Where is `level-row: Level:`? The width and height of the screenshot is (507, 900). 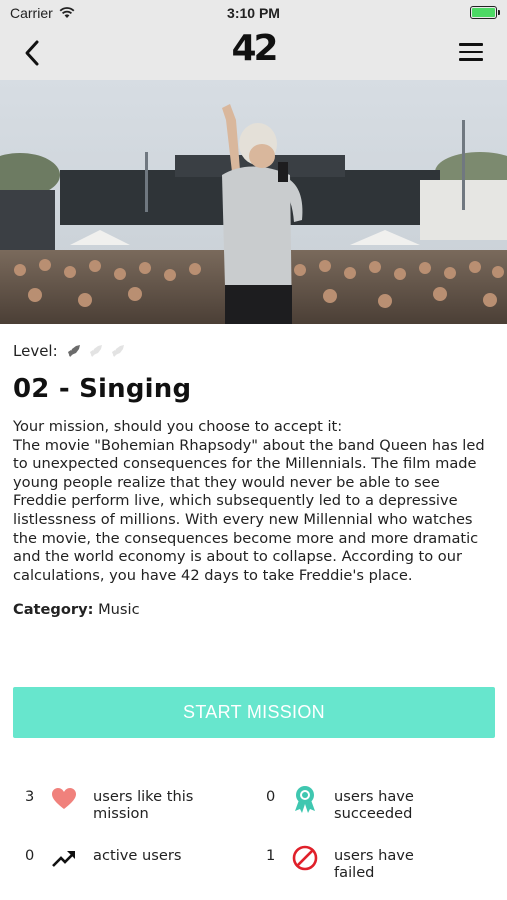
level-row: Level: is located at coordinates (254, 351).